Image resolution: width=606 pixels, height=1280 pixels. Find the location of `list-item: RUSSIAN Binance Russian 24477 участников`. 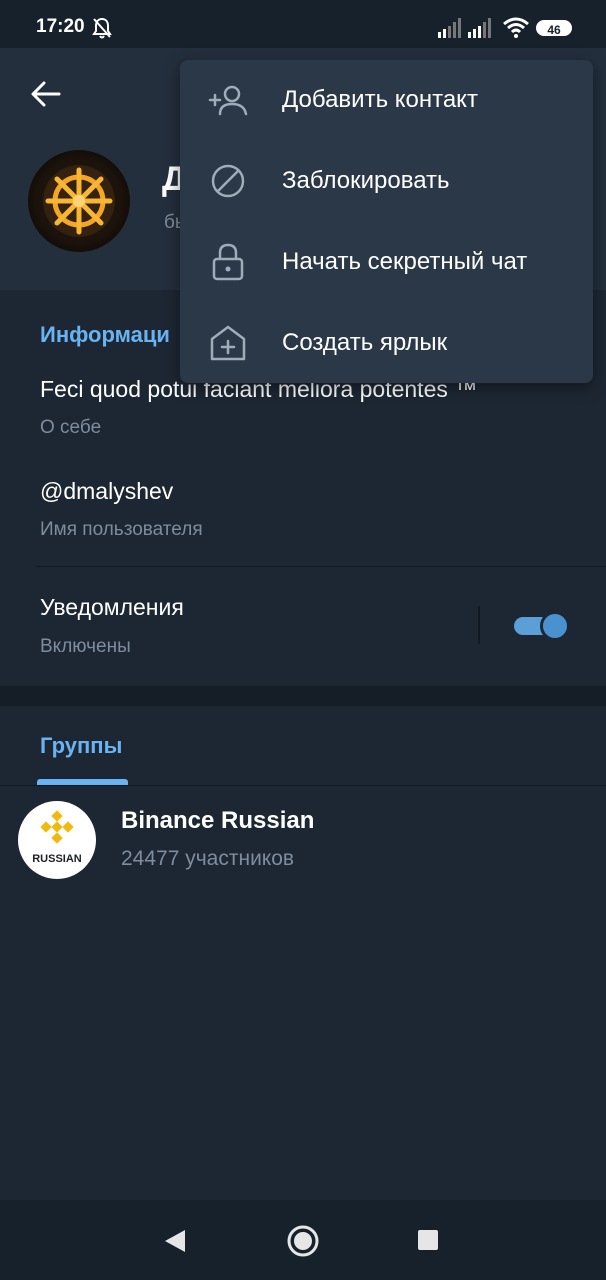

list-item: RUSSIAN Binance Russian 24477 участников is located at coordinates (303, 840).